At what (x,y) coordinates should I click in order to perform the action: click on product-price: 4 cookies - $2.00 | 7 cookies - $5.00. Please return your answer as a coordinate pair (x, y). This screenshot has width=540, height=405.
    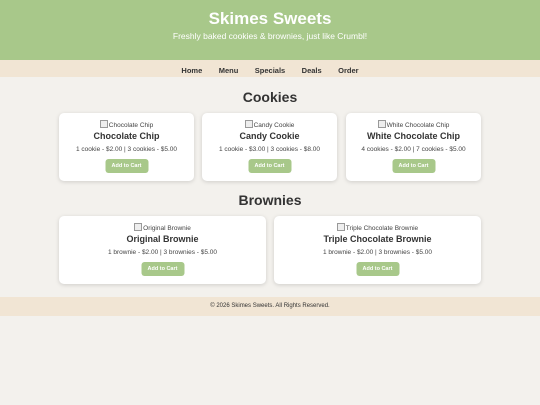
    Looking at the image, I should click on (413, 149).